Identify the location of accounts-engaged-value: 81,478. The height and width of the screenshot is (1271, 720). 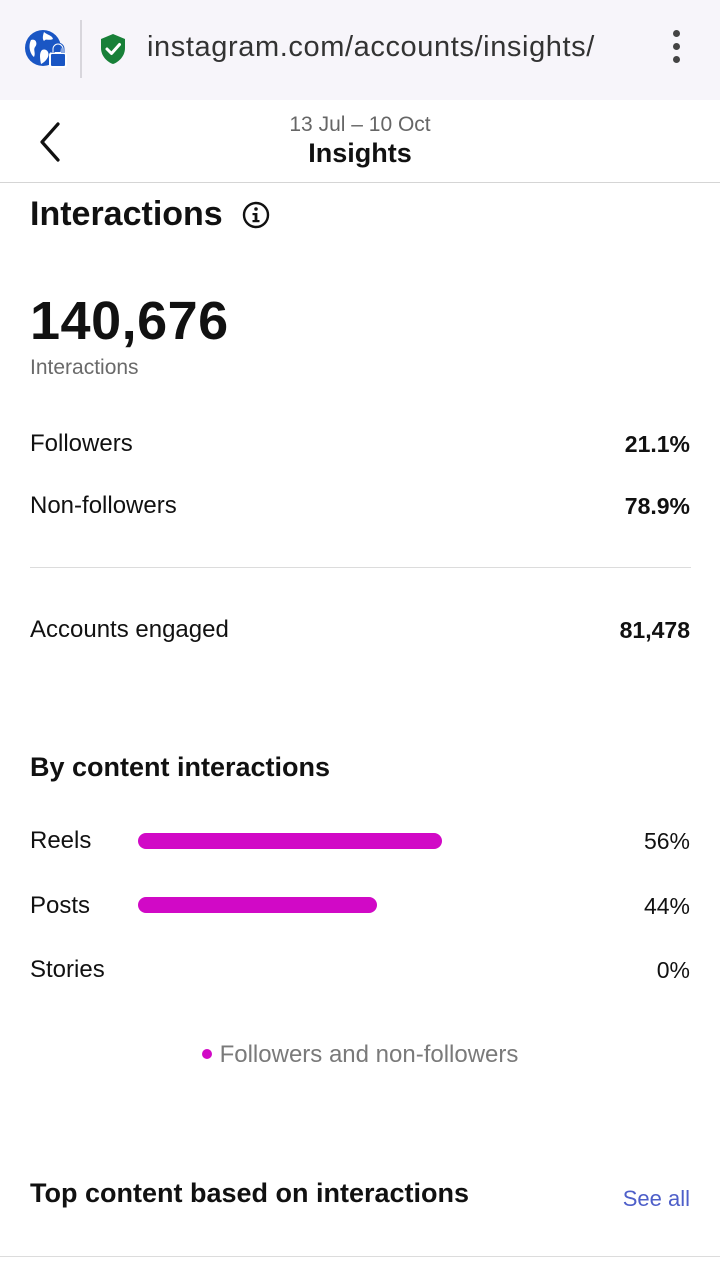
(654, 630).